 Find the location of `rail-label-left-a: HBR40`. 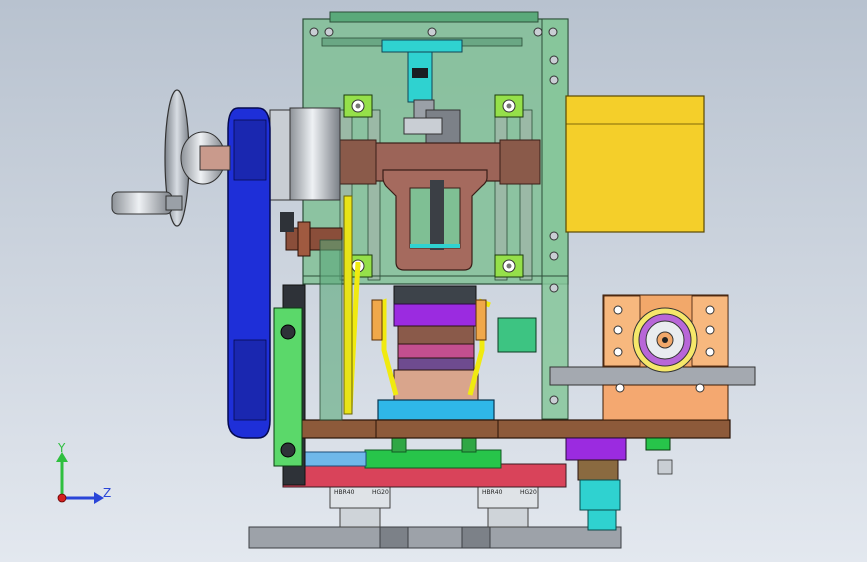

rail-label-left-a: HBR40 is located at coordinates (344, 492).